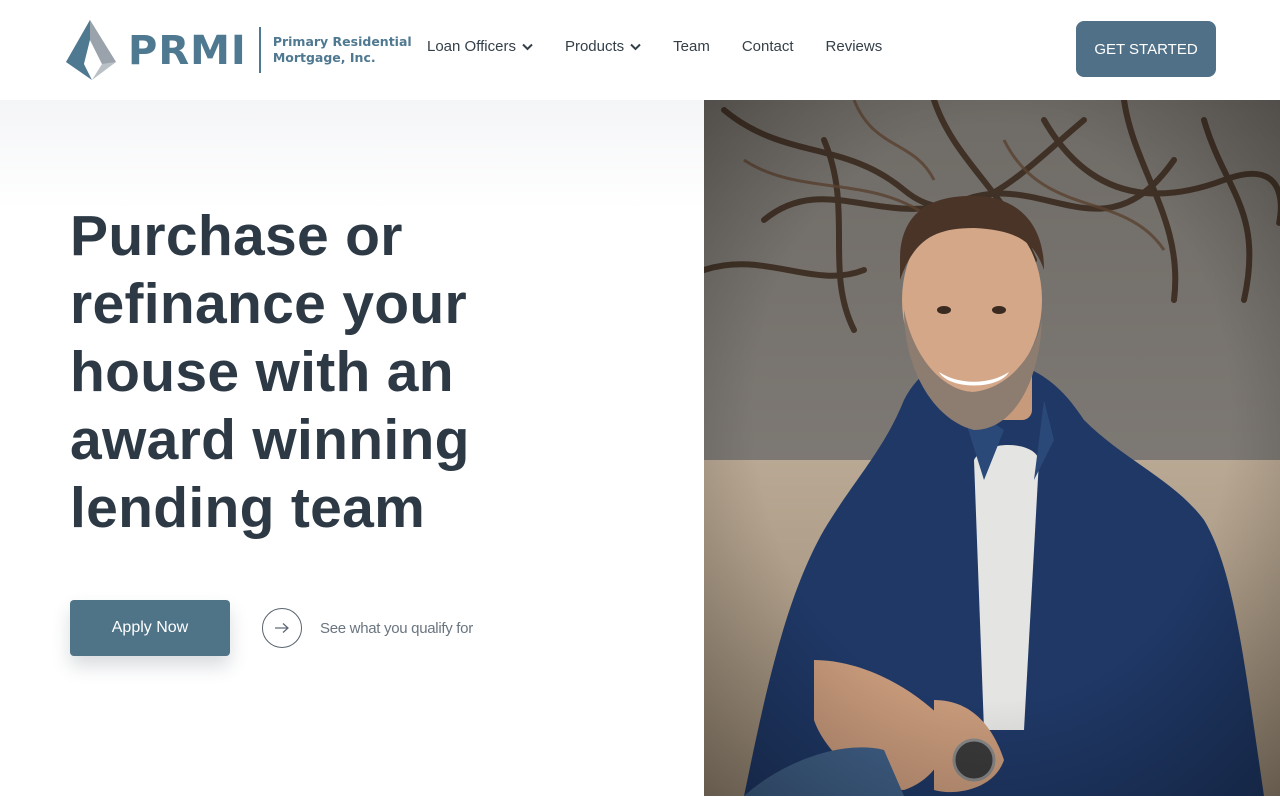  I want to click on nav-item-label: Team, so click(691, 46).